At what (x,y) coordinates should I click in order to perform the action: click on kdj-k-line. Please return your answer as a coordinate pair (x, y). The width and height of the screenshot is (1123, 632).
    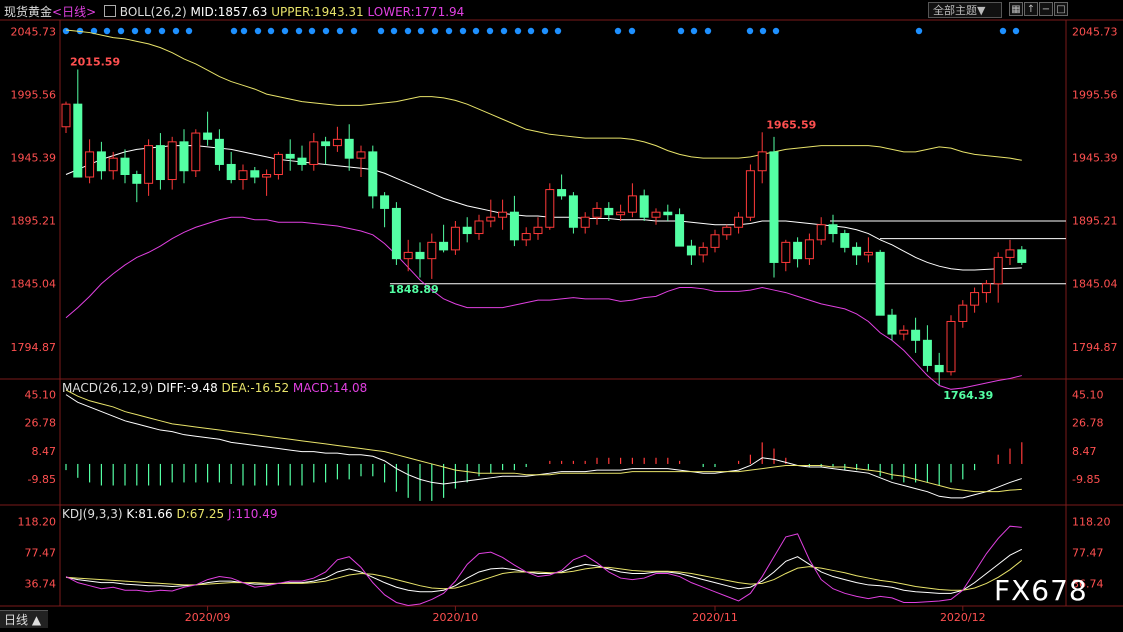
    Looking at the image, I should click on (544, 571).